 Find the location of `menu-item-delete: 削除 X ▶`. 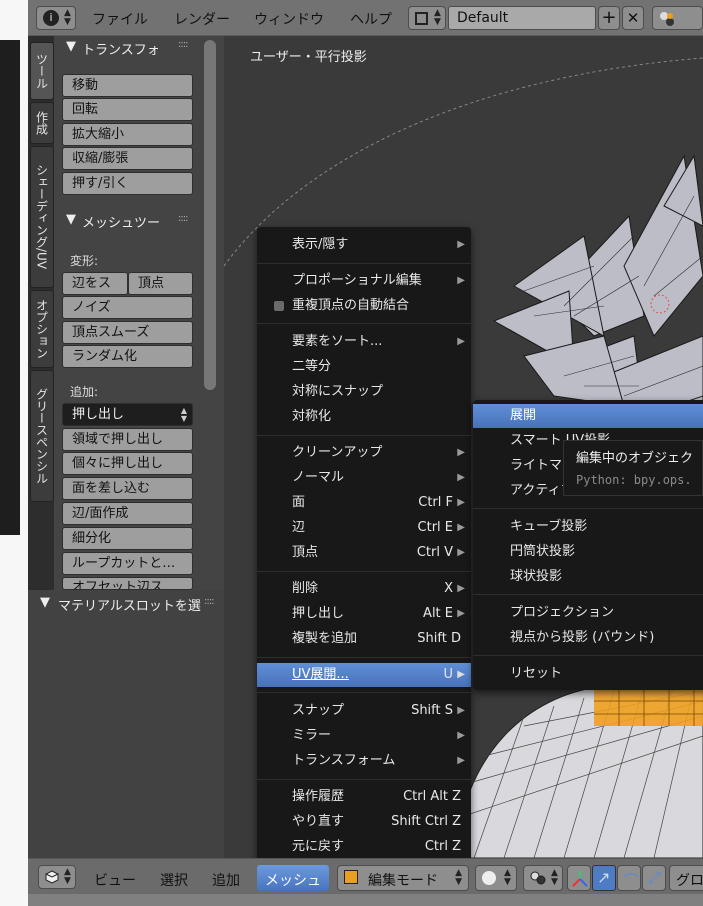

menu-item-delete: 削除 X ▶ is located at coordinates (364, 589).